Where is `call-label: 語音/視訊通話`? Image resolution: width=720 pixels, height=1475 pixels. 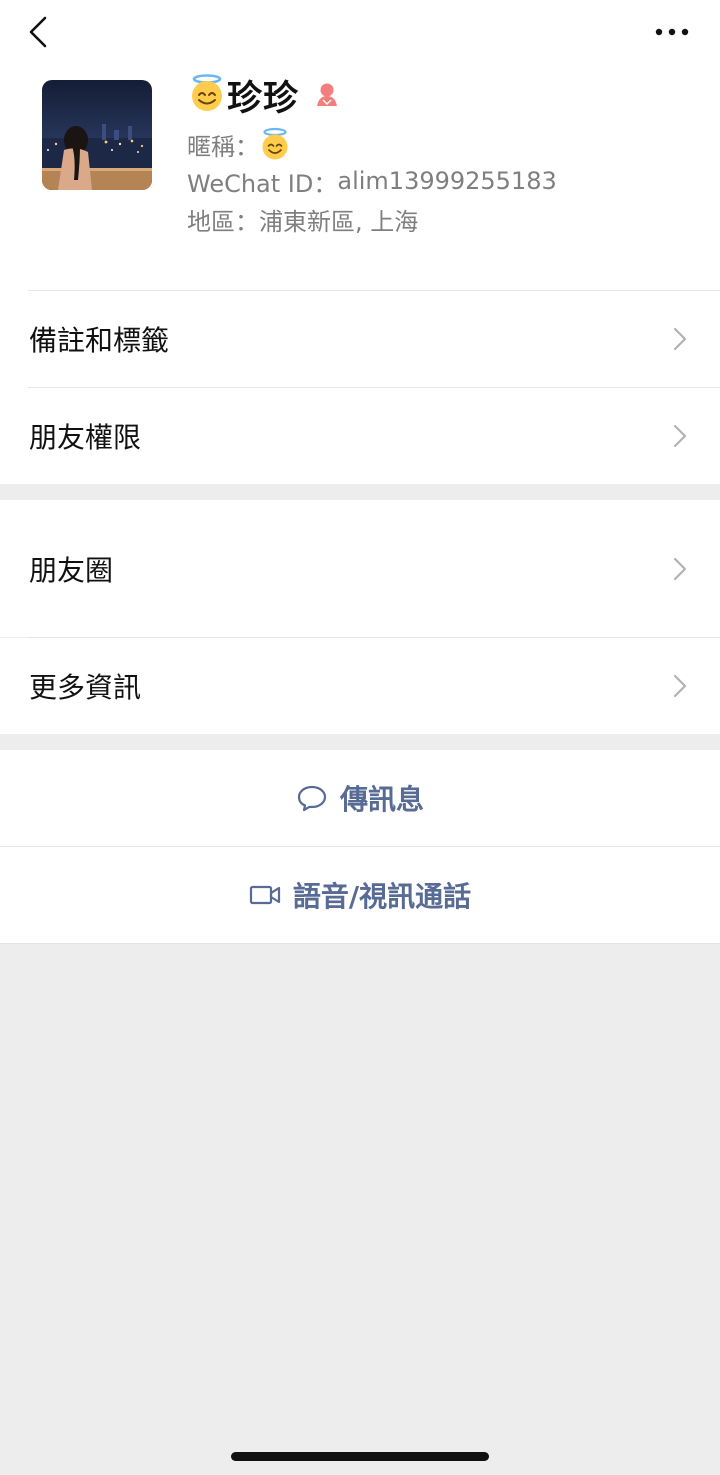
call-label: 語音/視訊通話 is located at coordinates (382, 896).